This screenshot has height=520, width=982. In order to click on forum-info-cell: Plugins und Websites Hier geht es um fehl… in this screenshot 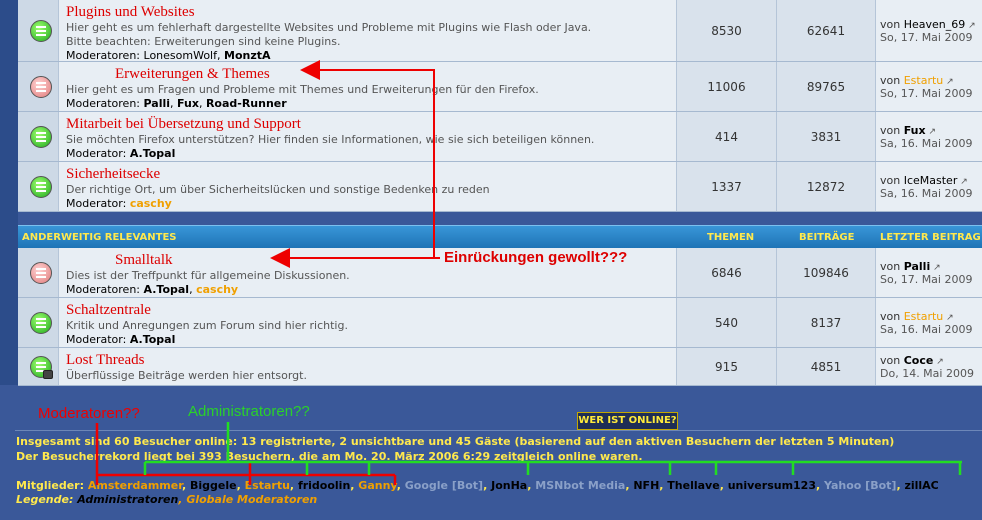, I will do `click(368, 31)`.